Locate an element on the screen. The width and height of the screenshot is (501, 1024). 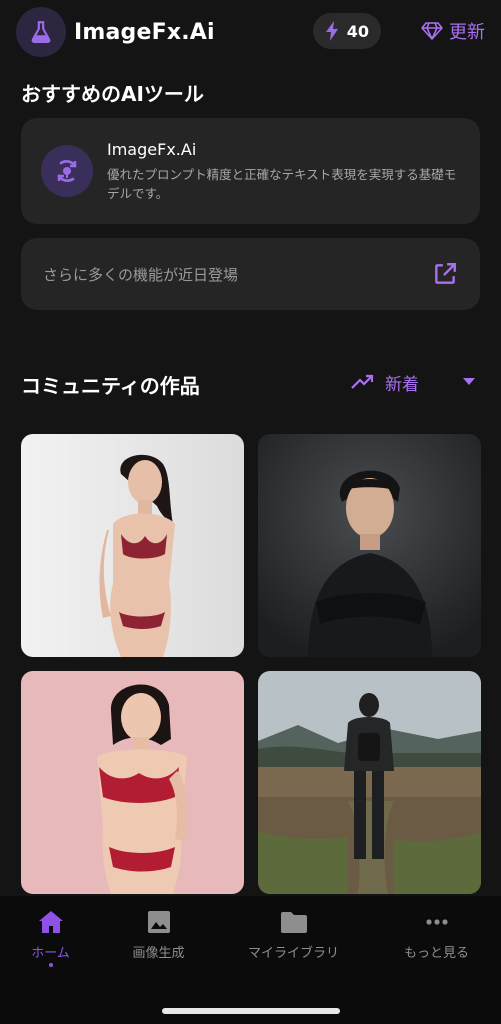
tab-label: 画像生成 is located at coordinates (158, 953).